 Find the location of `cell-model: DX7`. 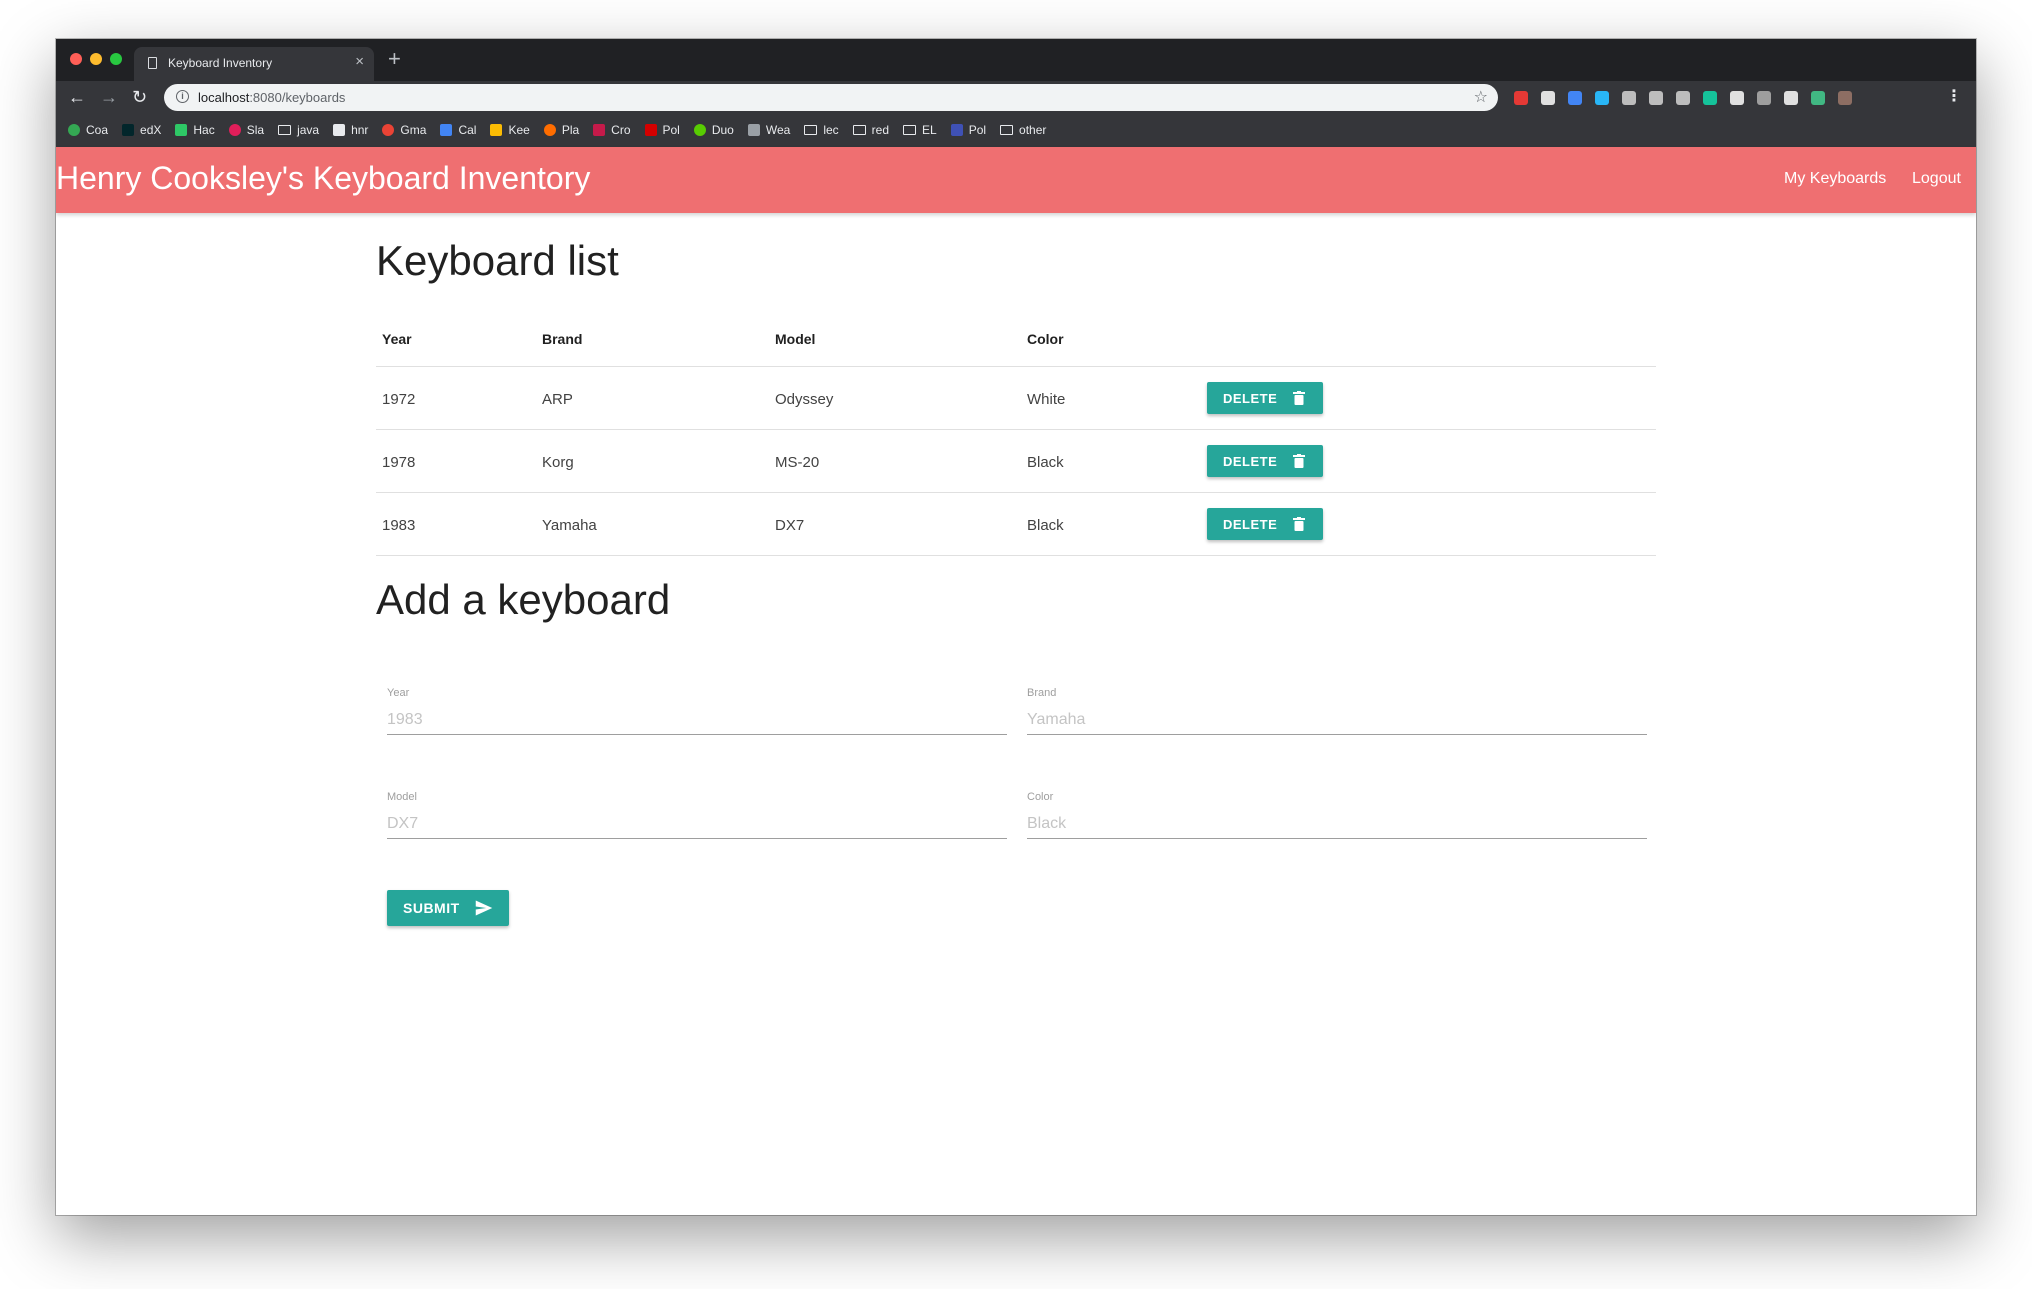

cell-model: DX7 is located at coordinates (790, 525).